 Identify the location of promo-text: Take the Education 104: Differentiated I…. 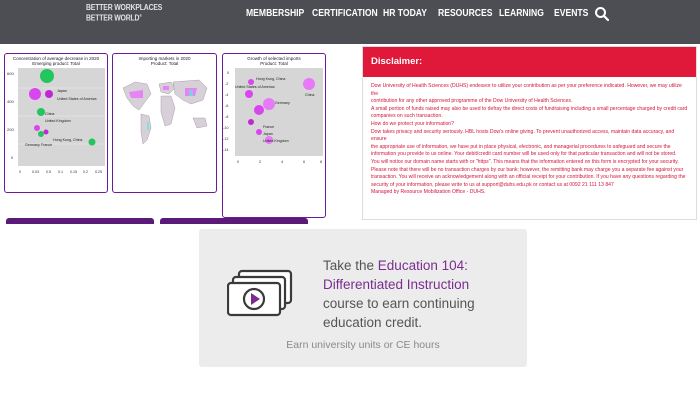
(399, 294).